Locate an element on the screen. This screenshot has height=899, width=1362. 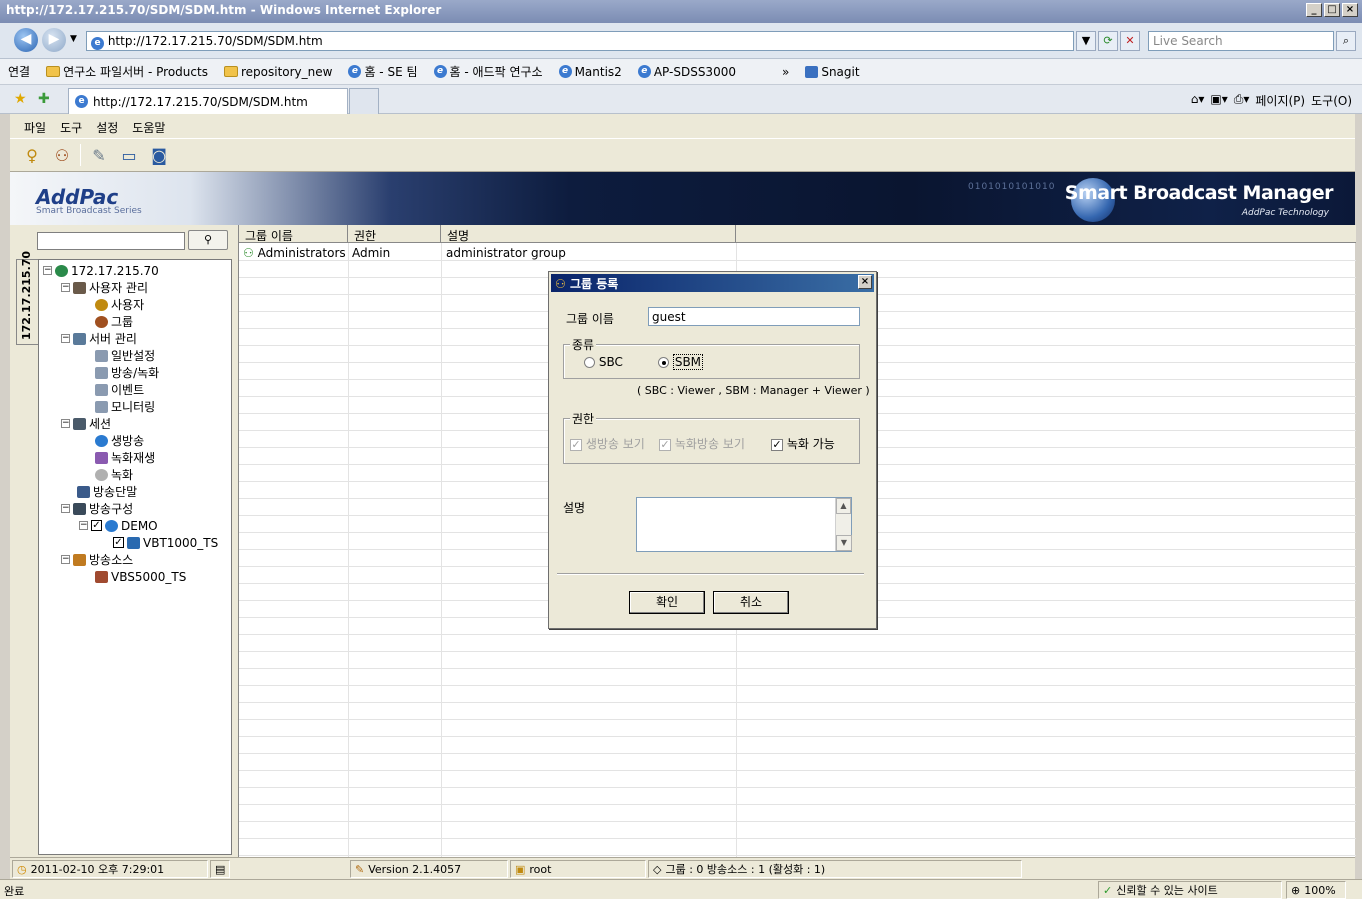
search-button: ⚲ is located at coordinates (208, 240).